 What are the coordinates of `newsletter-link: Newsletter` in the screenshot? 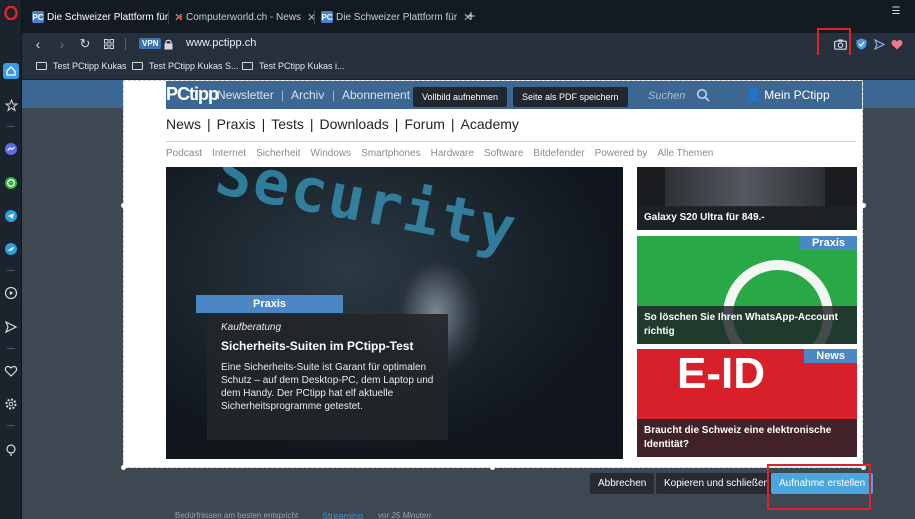 It's located at (245, 95).